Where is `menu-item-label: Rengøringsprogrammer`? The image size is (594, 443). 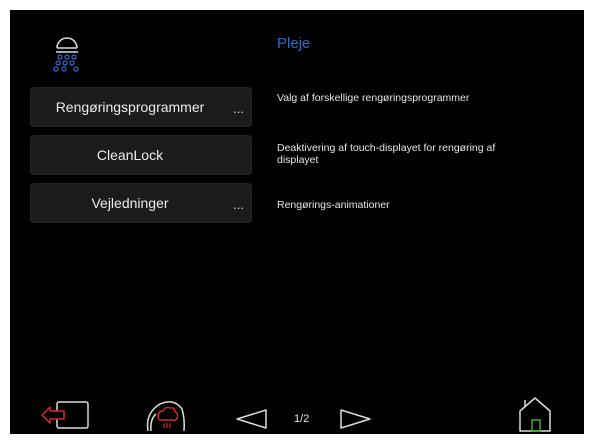
menu-item-label: Rengøringsprogrammer is located at coordinates (130, 107).